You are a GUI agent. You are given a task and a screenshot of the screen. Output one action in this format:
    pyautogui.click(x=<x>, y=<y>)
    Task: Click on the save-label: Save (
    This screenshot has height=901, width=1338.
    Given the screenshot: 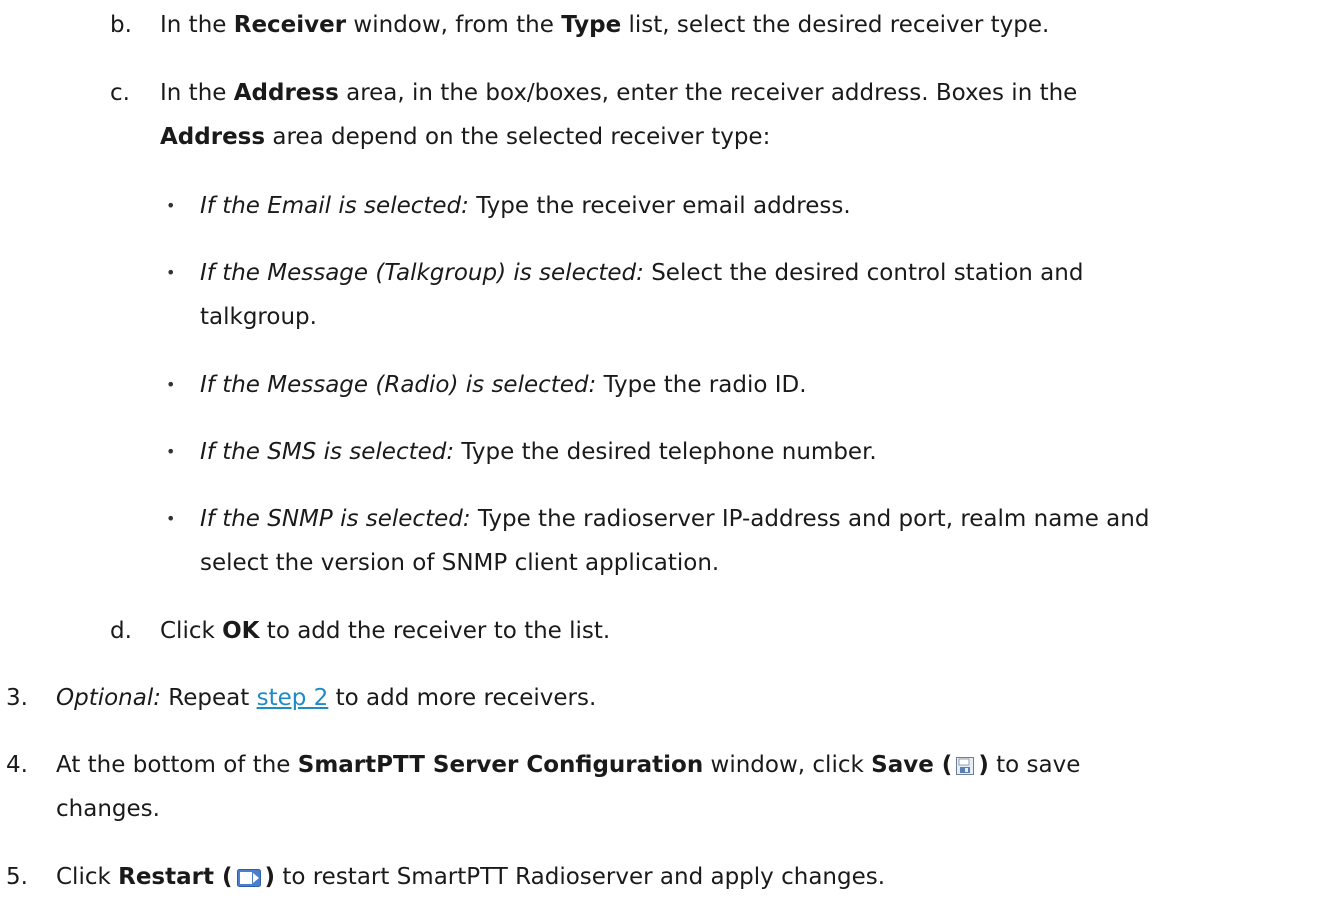 What is the action you would take?
    pyautogui.click(x=912, y=765)
    